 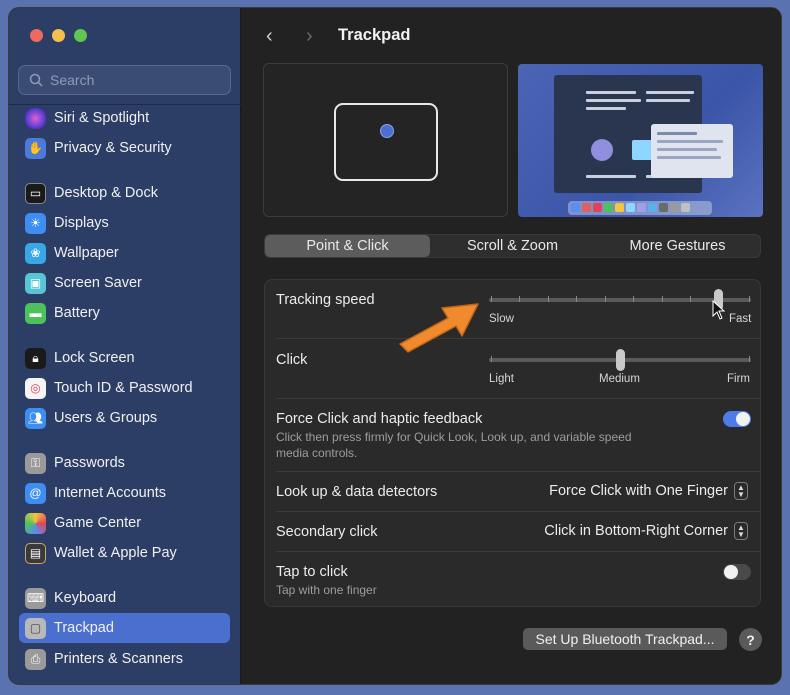 What do you see at coordinates (317, 453) in the screenshot?
I see `force-click-description-2: media controls.` at bounding box center [317, 453].